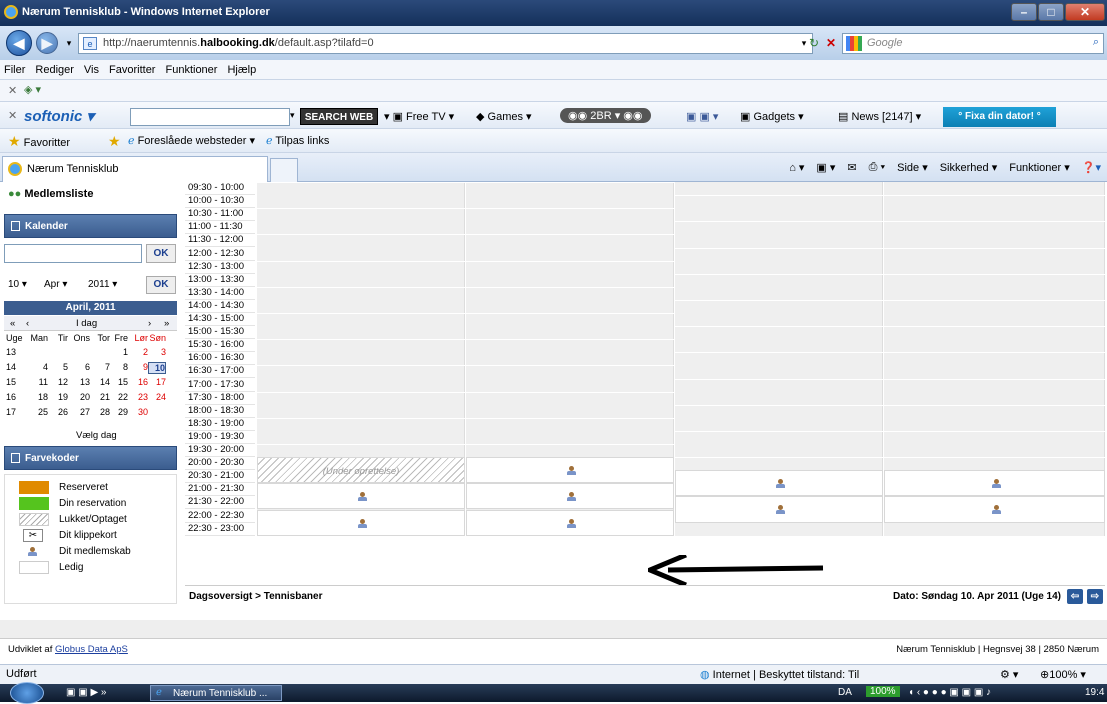 The height and width of the screenshot is (704, 1107). What do you see at coordinates (297, 140) in the screenshot?
I see `custom-links-link: ℯ Tilpas links` at bounding box center [297, 140].